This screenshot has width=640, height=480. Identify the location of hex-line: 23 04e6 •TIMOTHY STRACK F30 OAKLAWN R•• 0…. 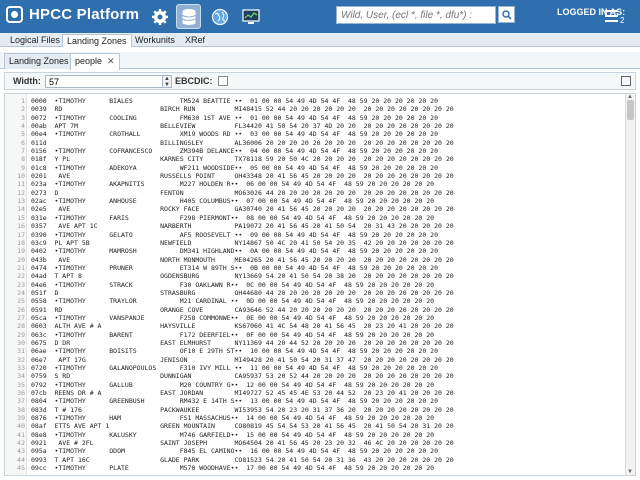
(315, 285).